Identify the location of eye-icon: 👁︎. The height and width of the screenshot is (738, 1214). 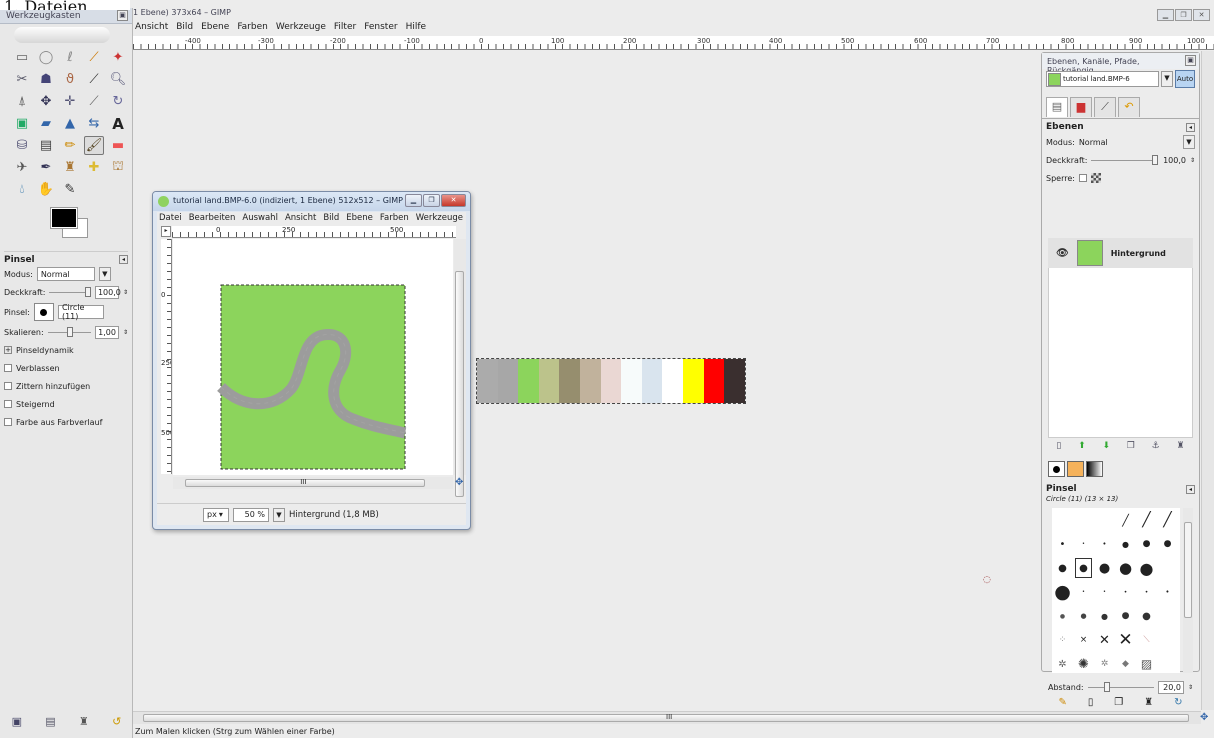
(1062, 253).